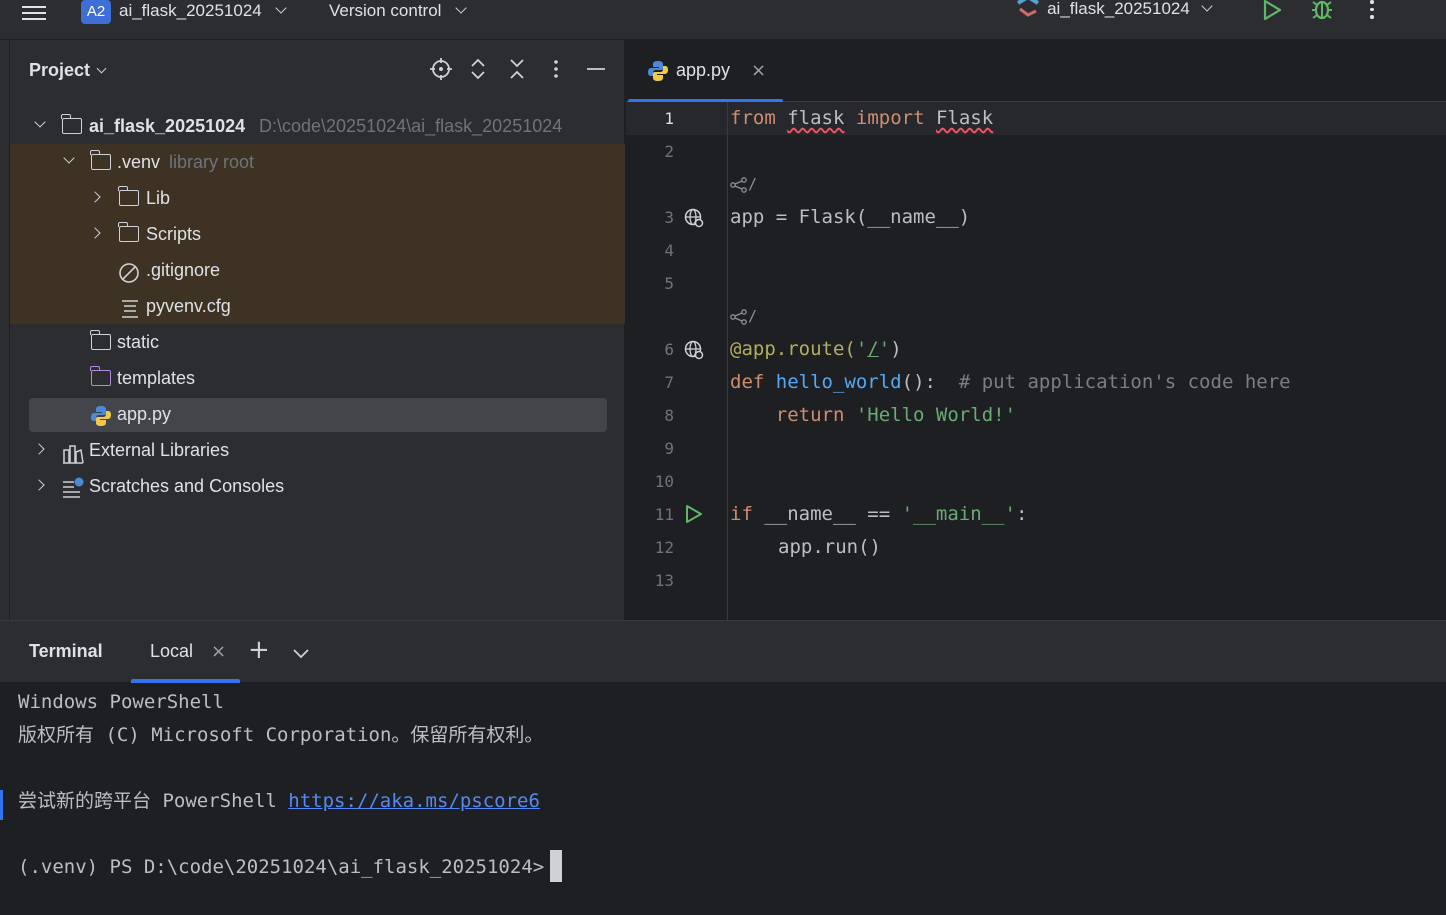 The image size is (1446, 915). I want to click on new-terminal-plus-icon: +, so click(259, 650).